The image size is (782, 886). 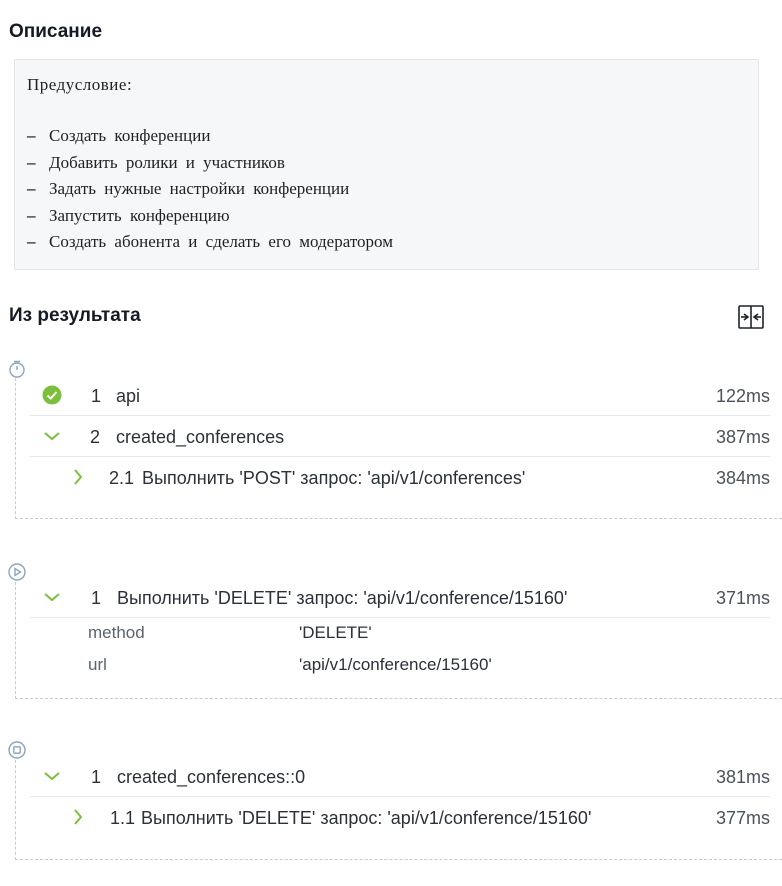 I want to click on list-item: – Задать нужные настройки конференции, so click(x=188, y=188).